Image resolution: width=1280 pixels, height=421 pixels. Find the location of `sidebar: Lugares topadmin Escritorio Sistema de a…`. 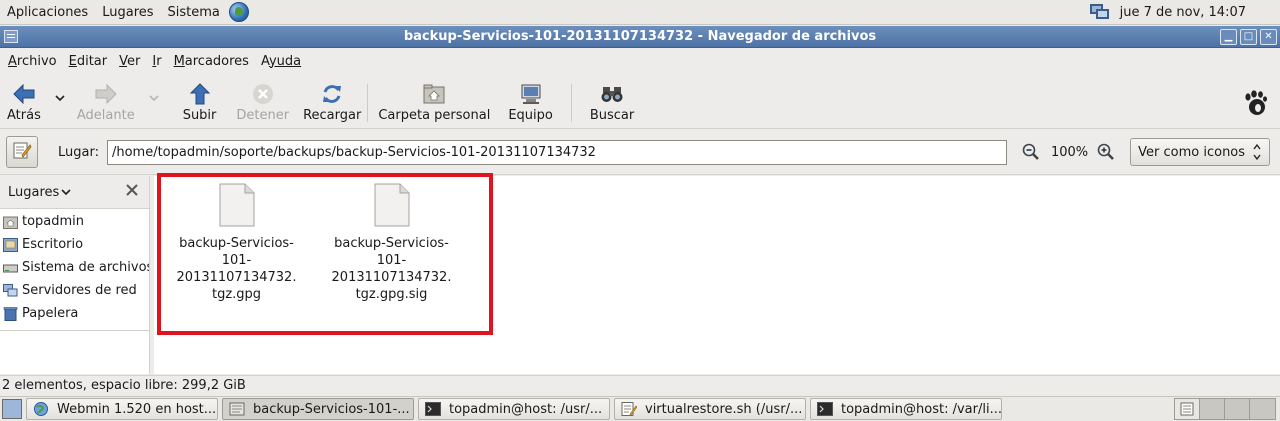

sidebar: Lugares topadmin Escritorio Sistema de a… is located at coordinates (75, 275).